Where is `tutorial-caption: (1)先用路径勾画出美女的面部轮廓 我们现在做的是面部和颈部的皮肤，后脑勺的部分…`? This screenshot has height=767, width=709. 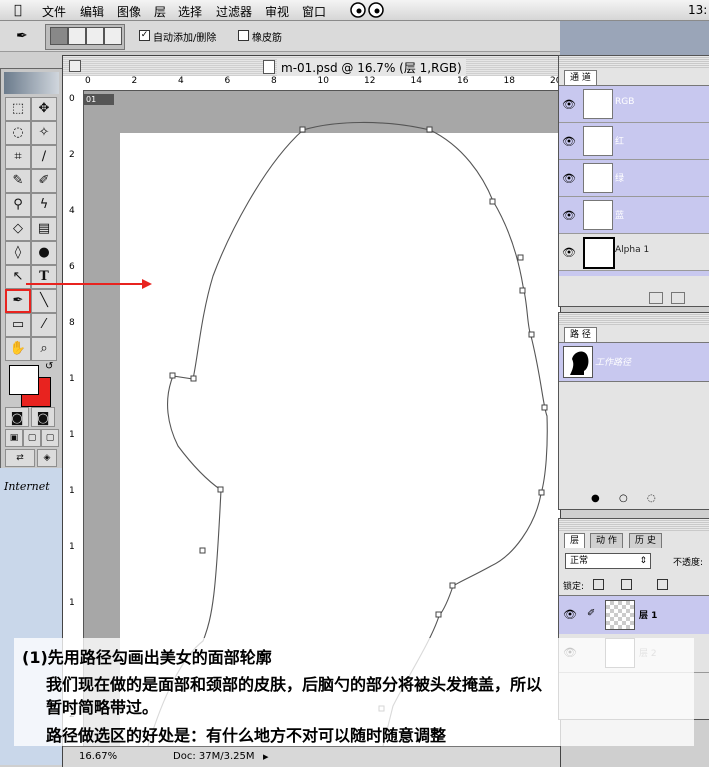 tutorial-caption: (1)先用路径勾画出美女的面部轮廓 我们现在做的是面部和颈部的皮肤，后脑勺的部分… is located at coordinates (354, 692).